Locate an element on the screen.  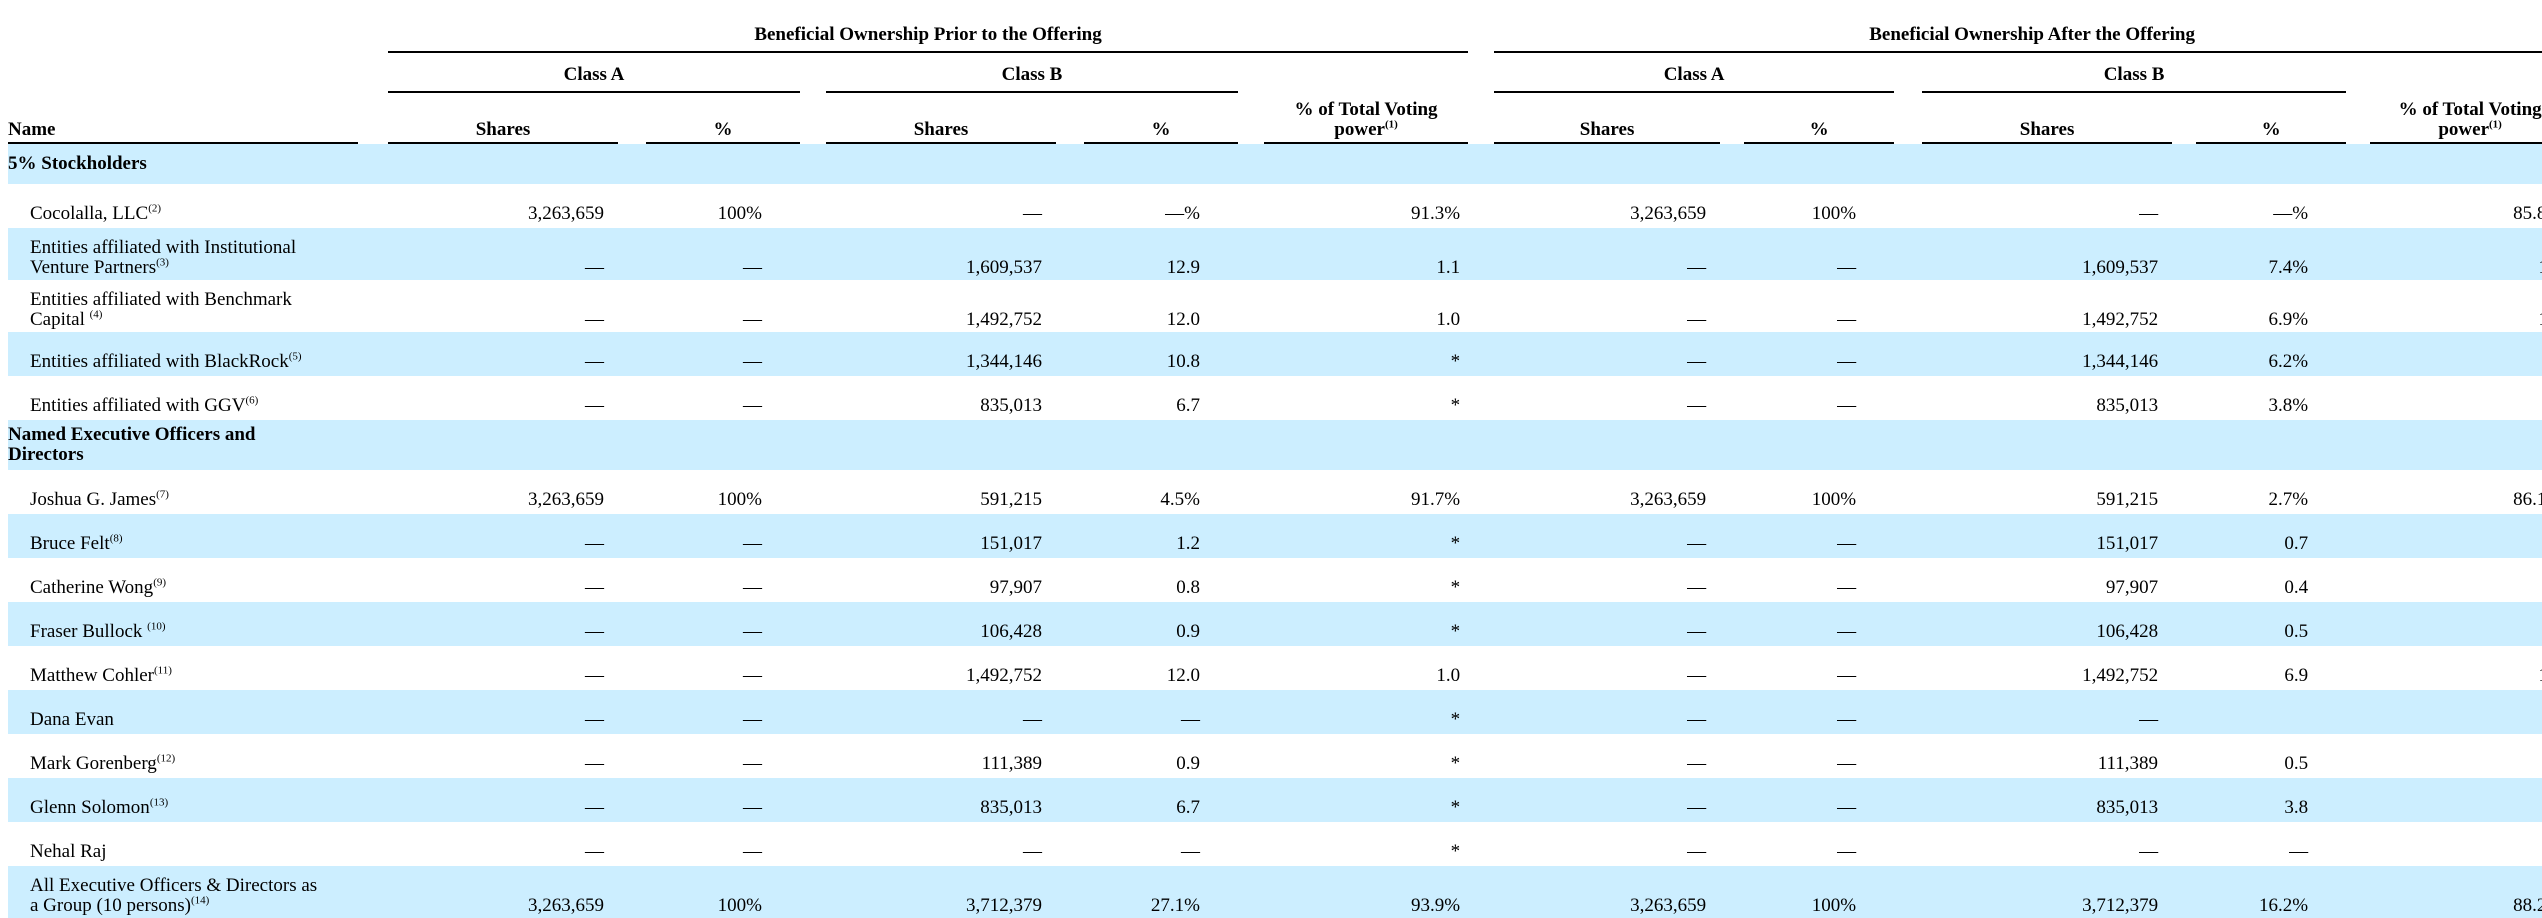
cell-ab-pct: 7.4% is located at coordinates (2271, 254).